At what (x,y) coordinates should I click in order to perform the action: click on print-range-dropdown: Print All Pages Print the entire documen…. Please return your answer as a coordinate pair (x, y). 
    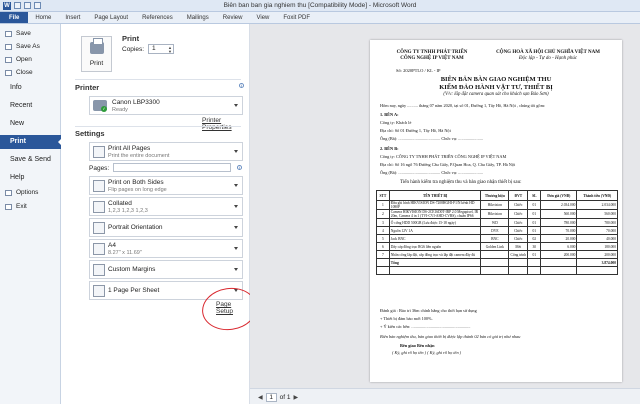
    Looking at the image, I should click on (166, 151).